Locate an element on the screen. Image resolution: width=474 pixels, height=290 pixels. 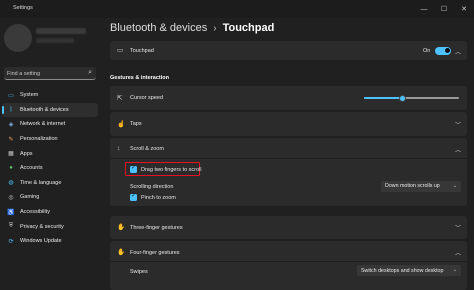
cursor-icon: ⇱ is located at coordinates (120, 98).